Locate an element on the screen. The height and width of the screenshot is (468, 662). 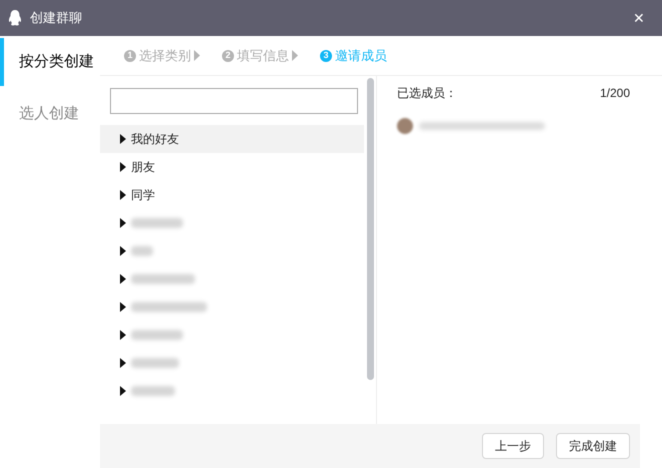
sidebar-tab: 按分类创建 is located at coordinates (50, 62).